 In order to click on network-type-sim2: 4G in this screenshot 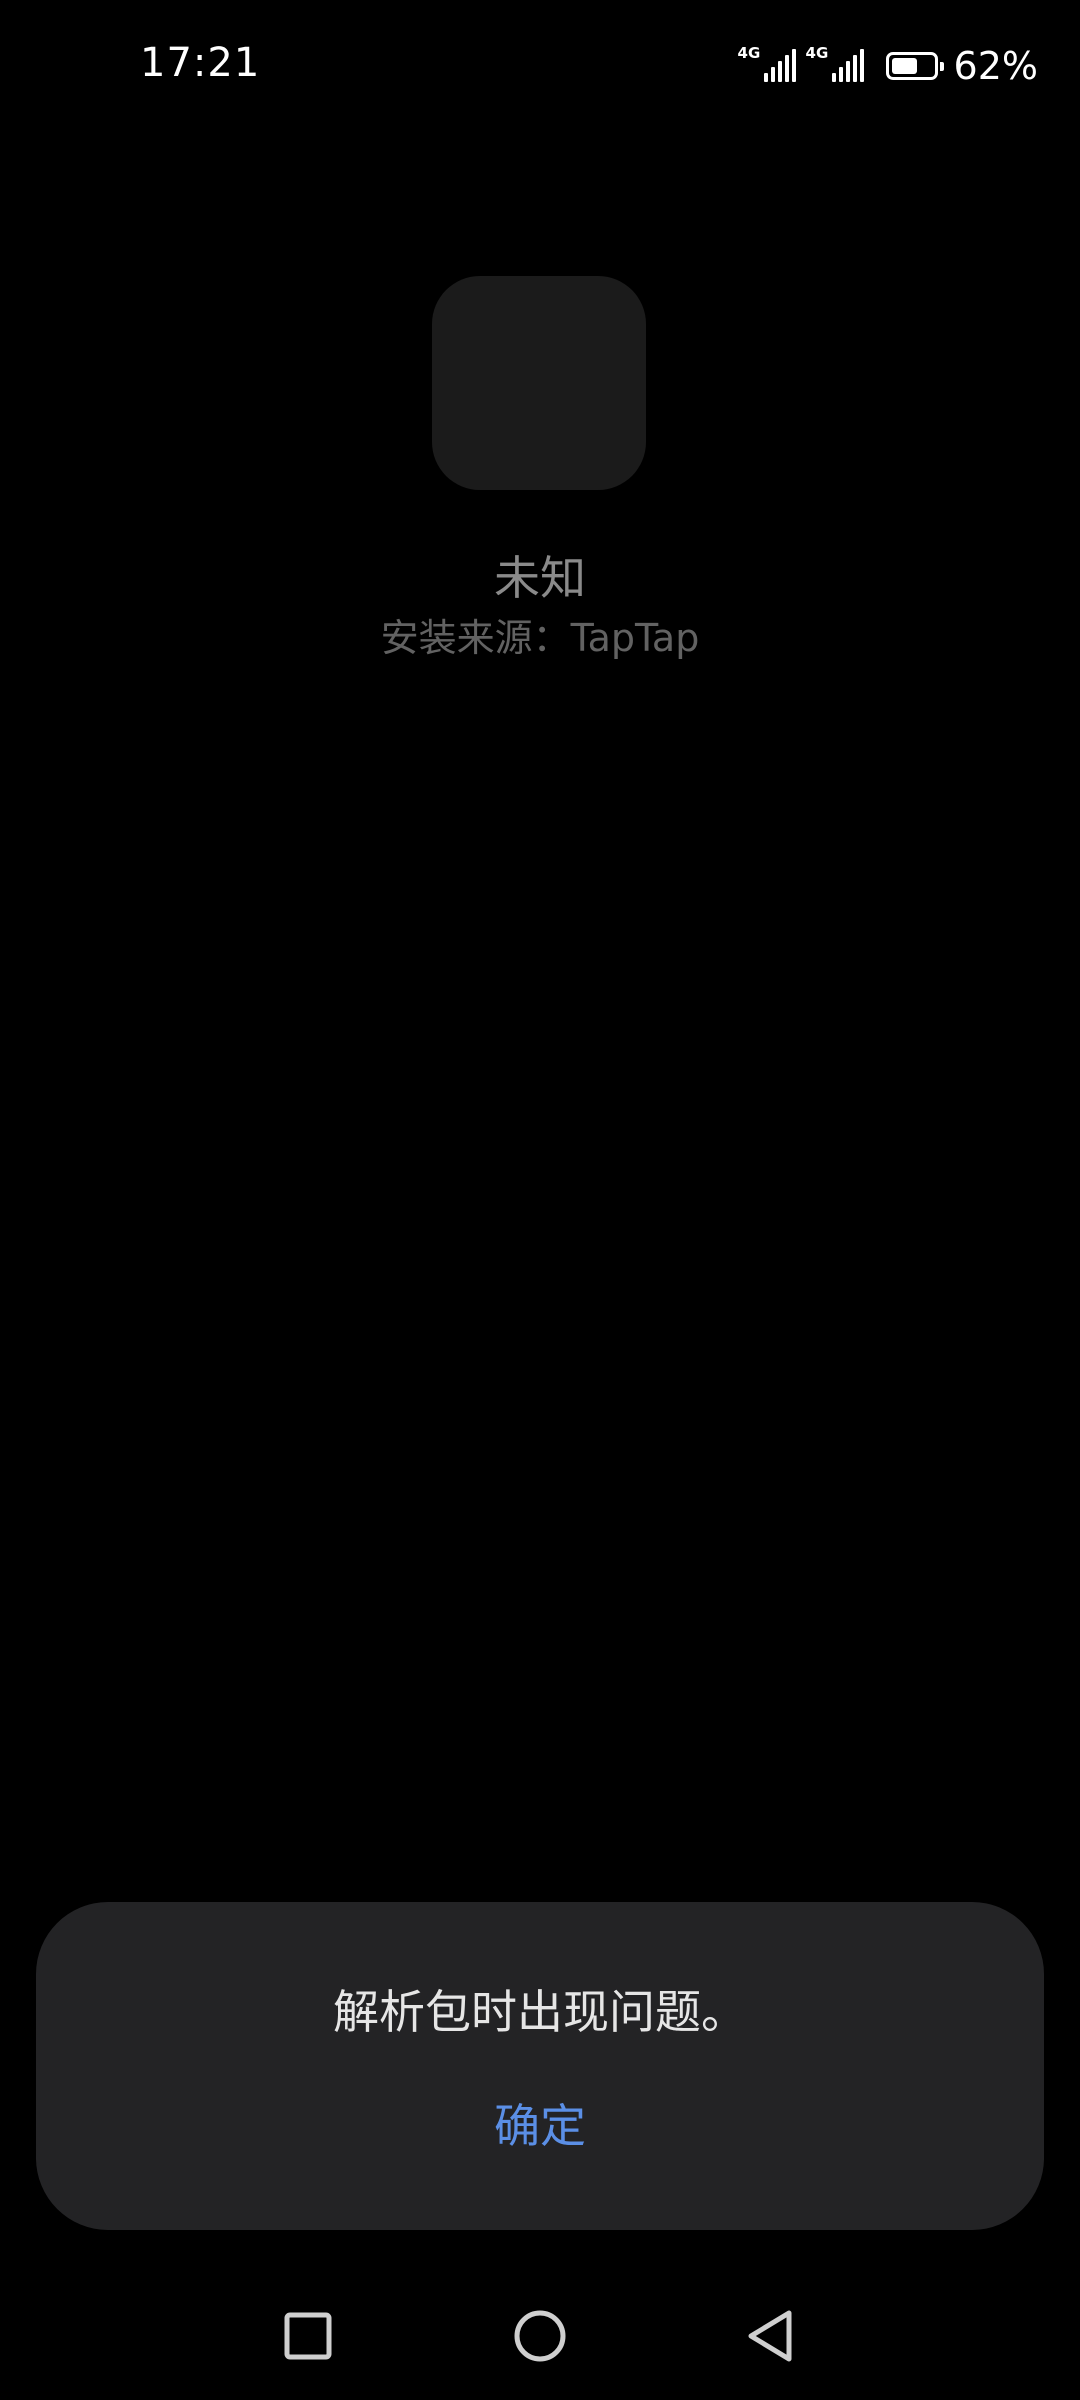, I will do `click(817, 53)`.